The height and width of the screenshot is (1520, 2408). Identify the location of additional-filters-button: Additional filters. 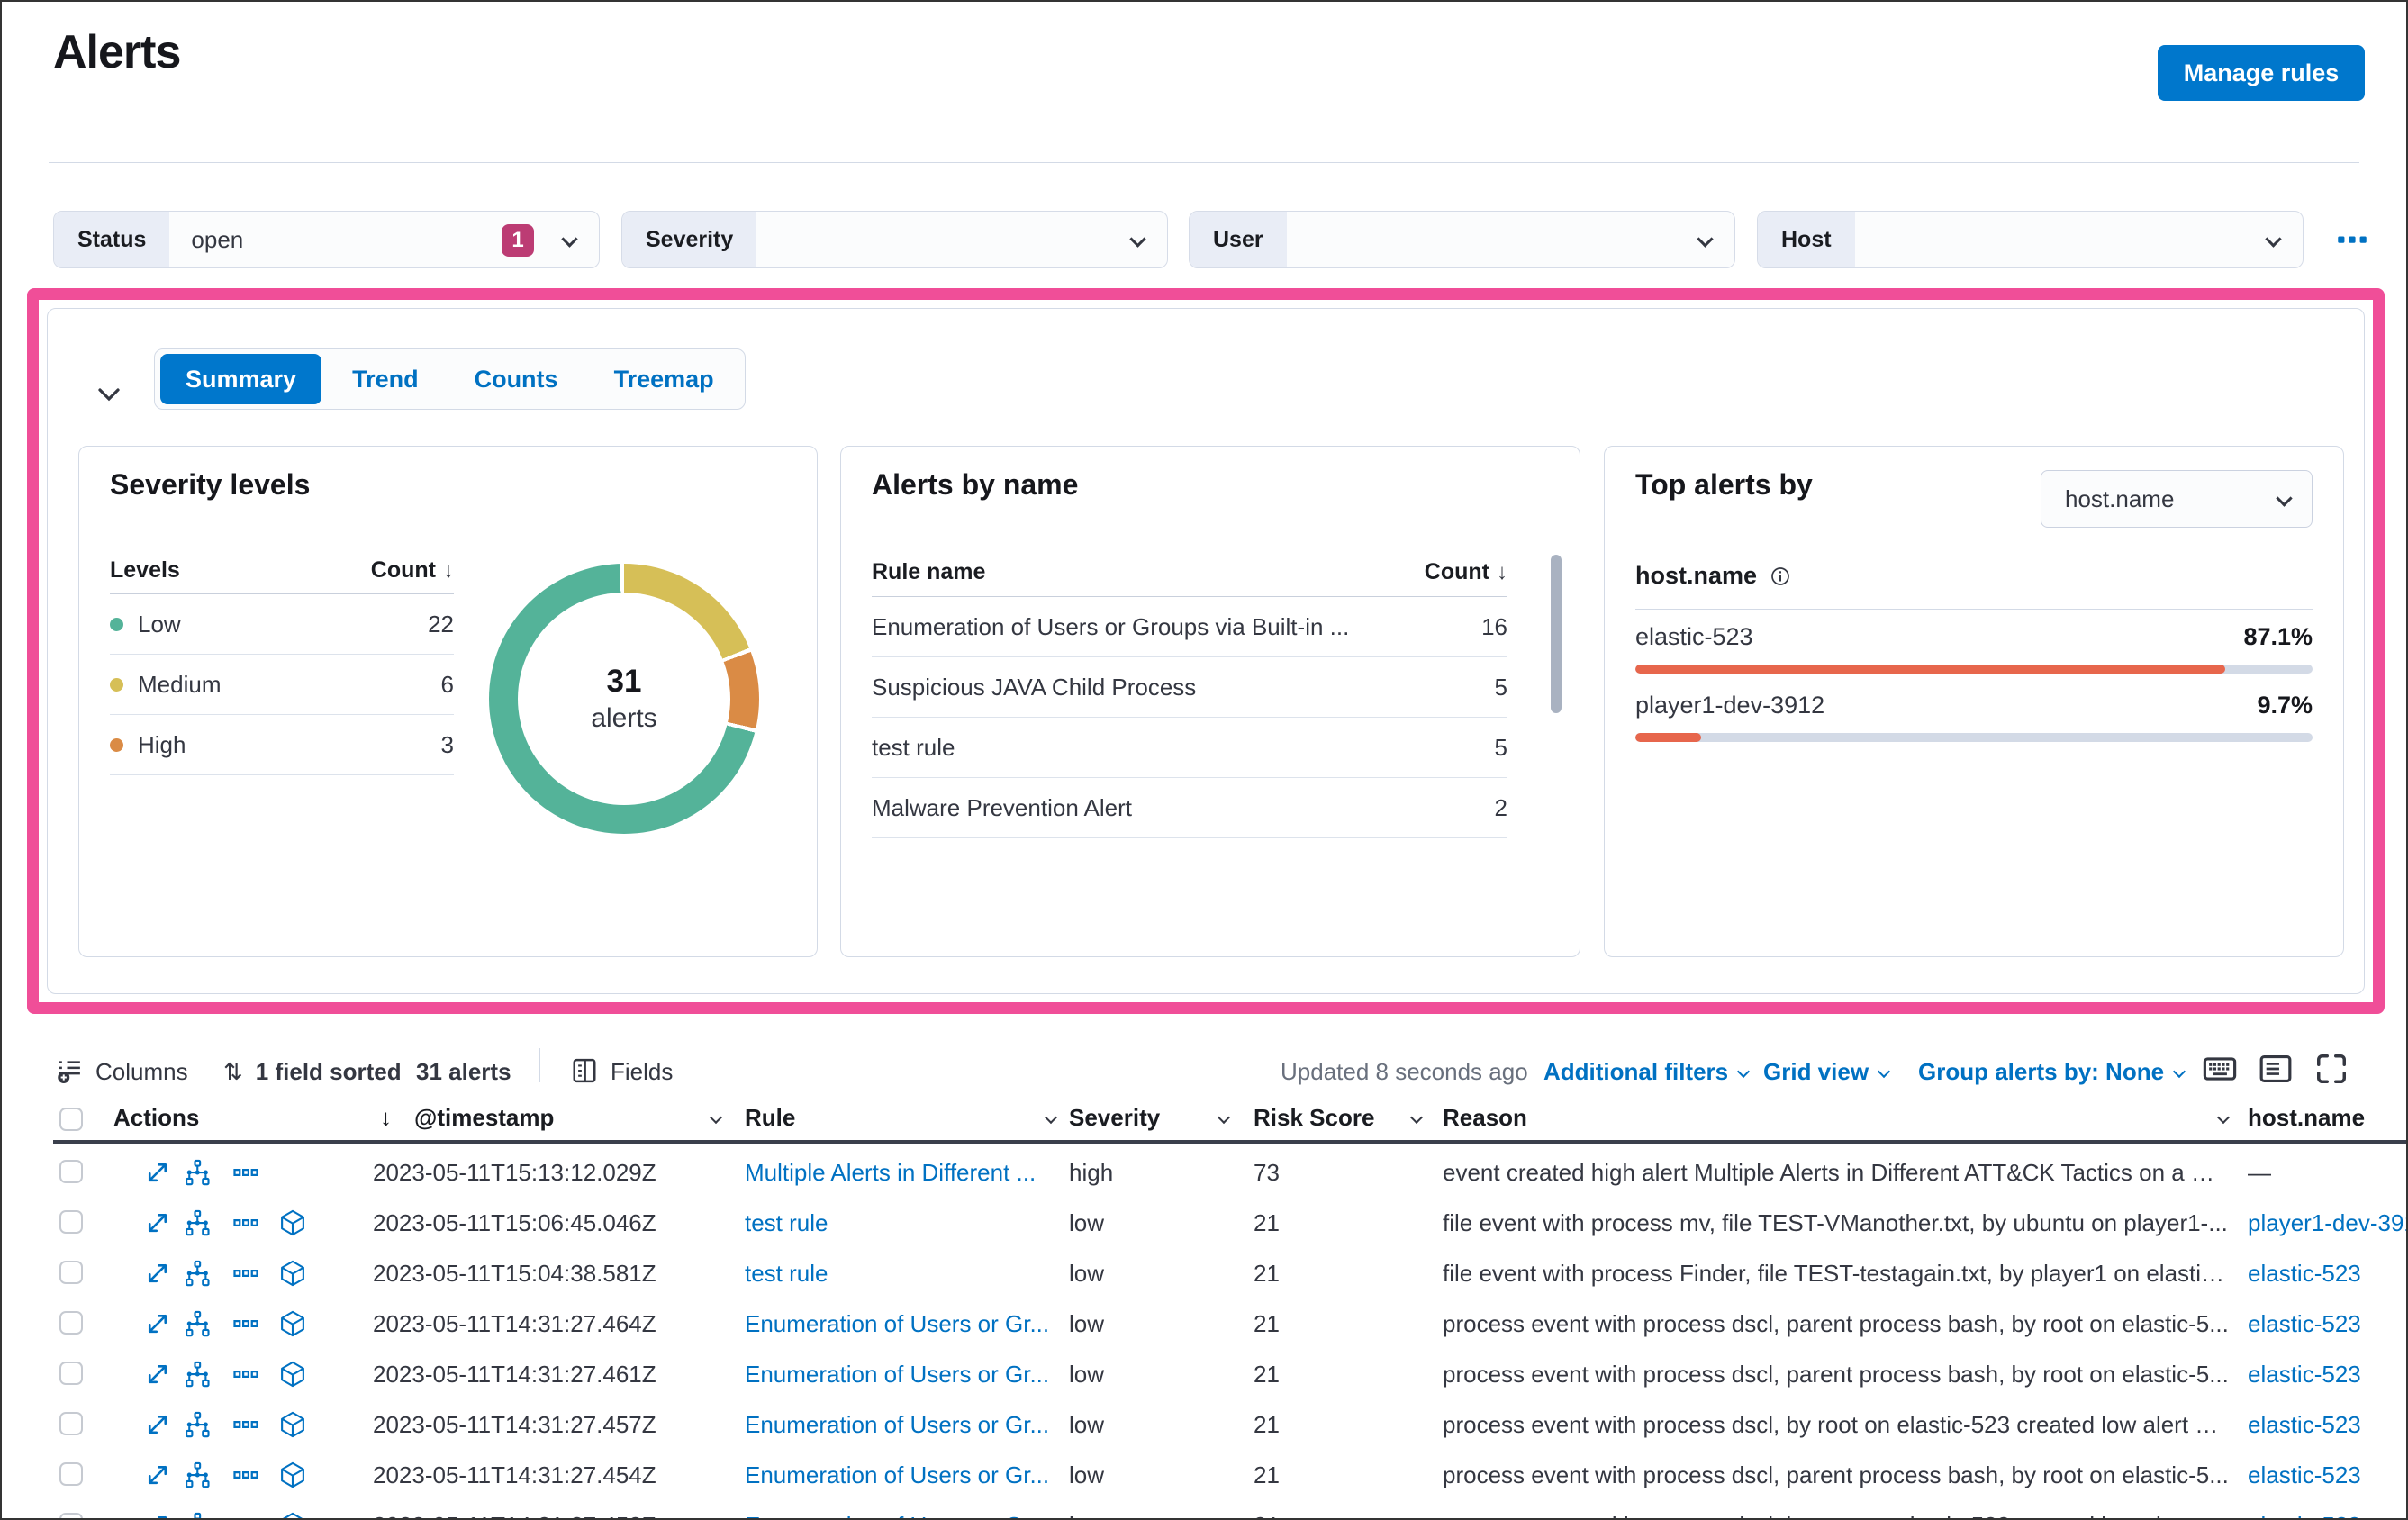
(1647, 1072).